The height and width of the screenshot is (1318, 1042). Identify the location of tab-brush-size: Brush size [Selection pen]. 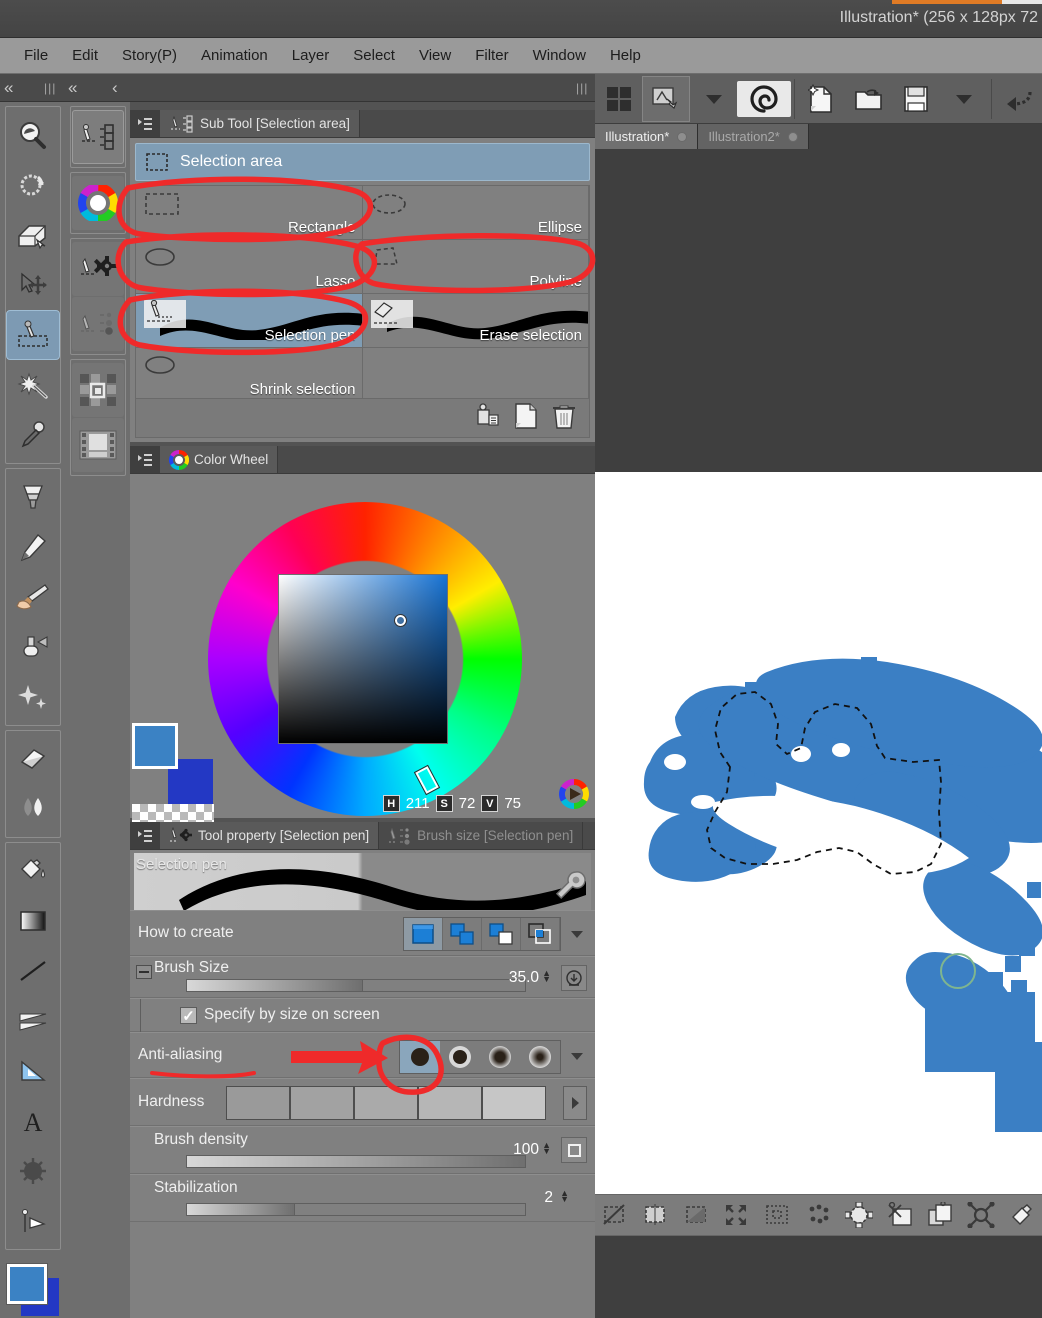
(481, 835).